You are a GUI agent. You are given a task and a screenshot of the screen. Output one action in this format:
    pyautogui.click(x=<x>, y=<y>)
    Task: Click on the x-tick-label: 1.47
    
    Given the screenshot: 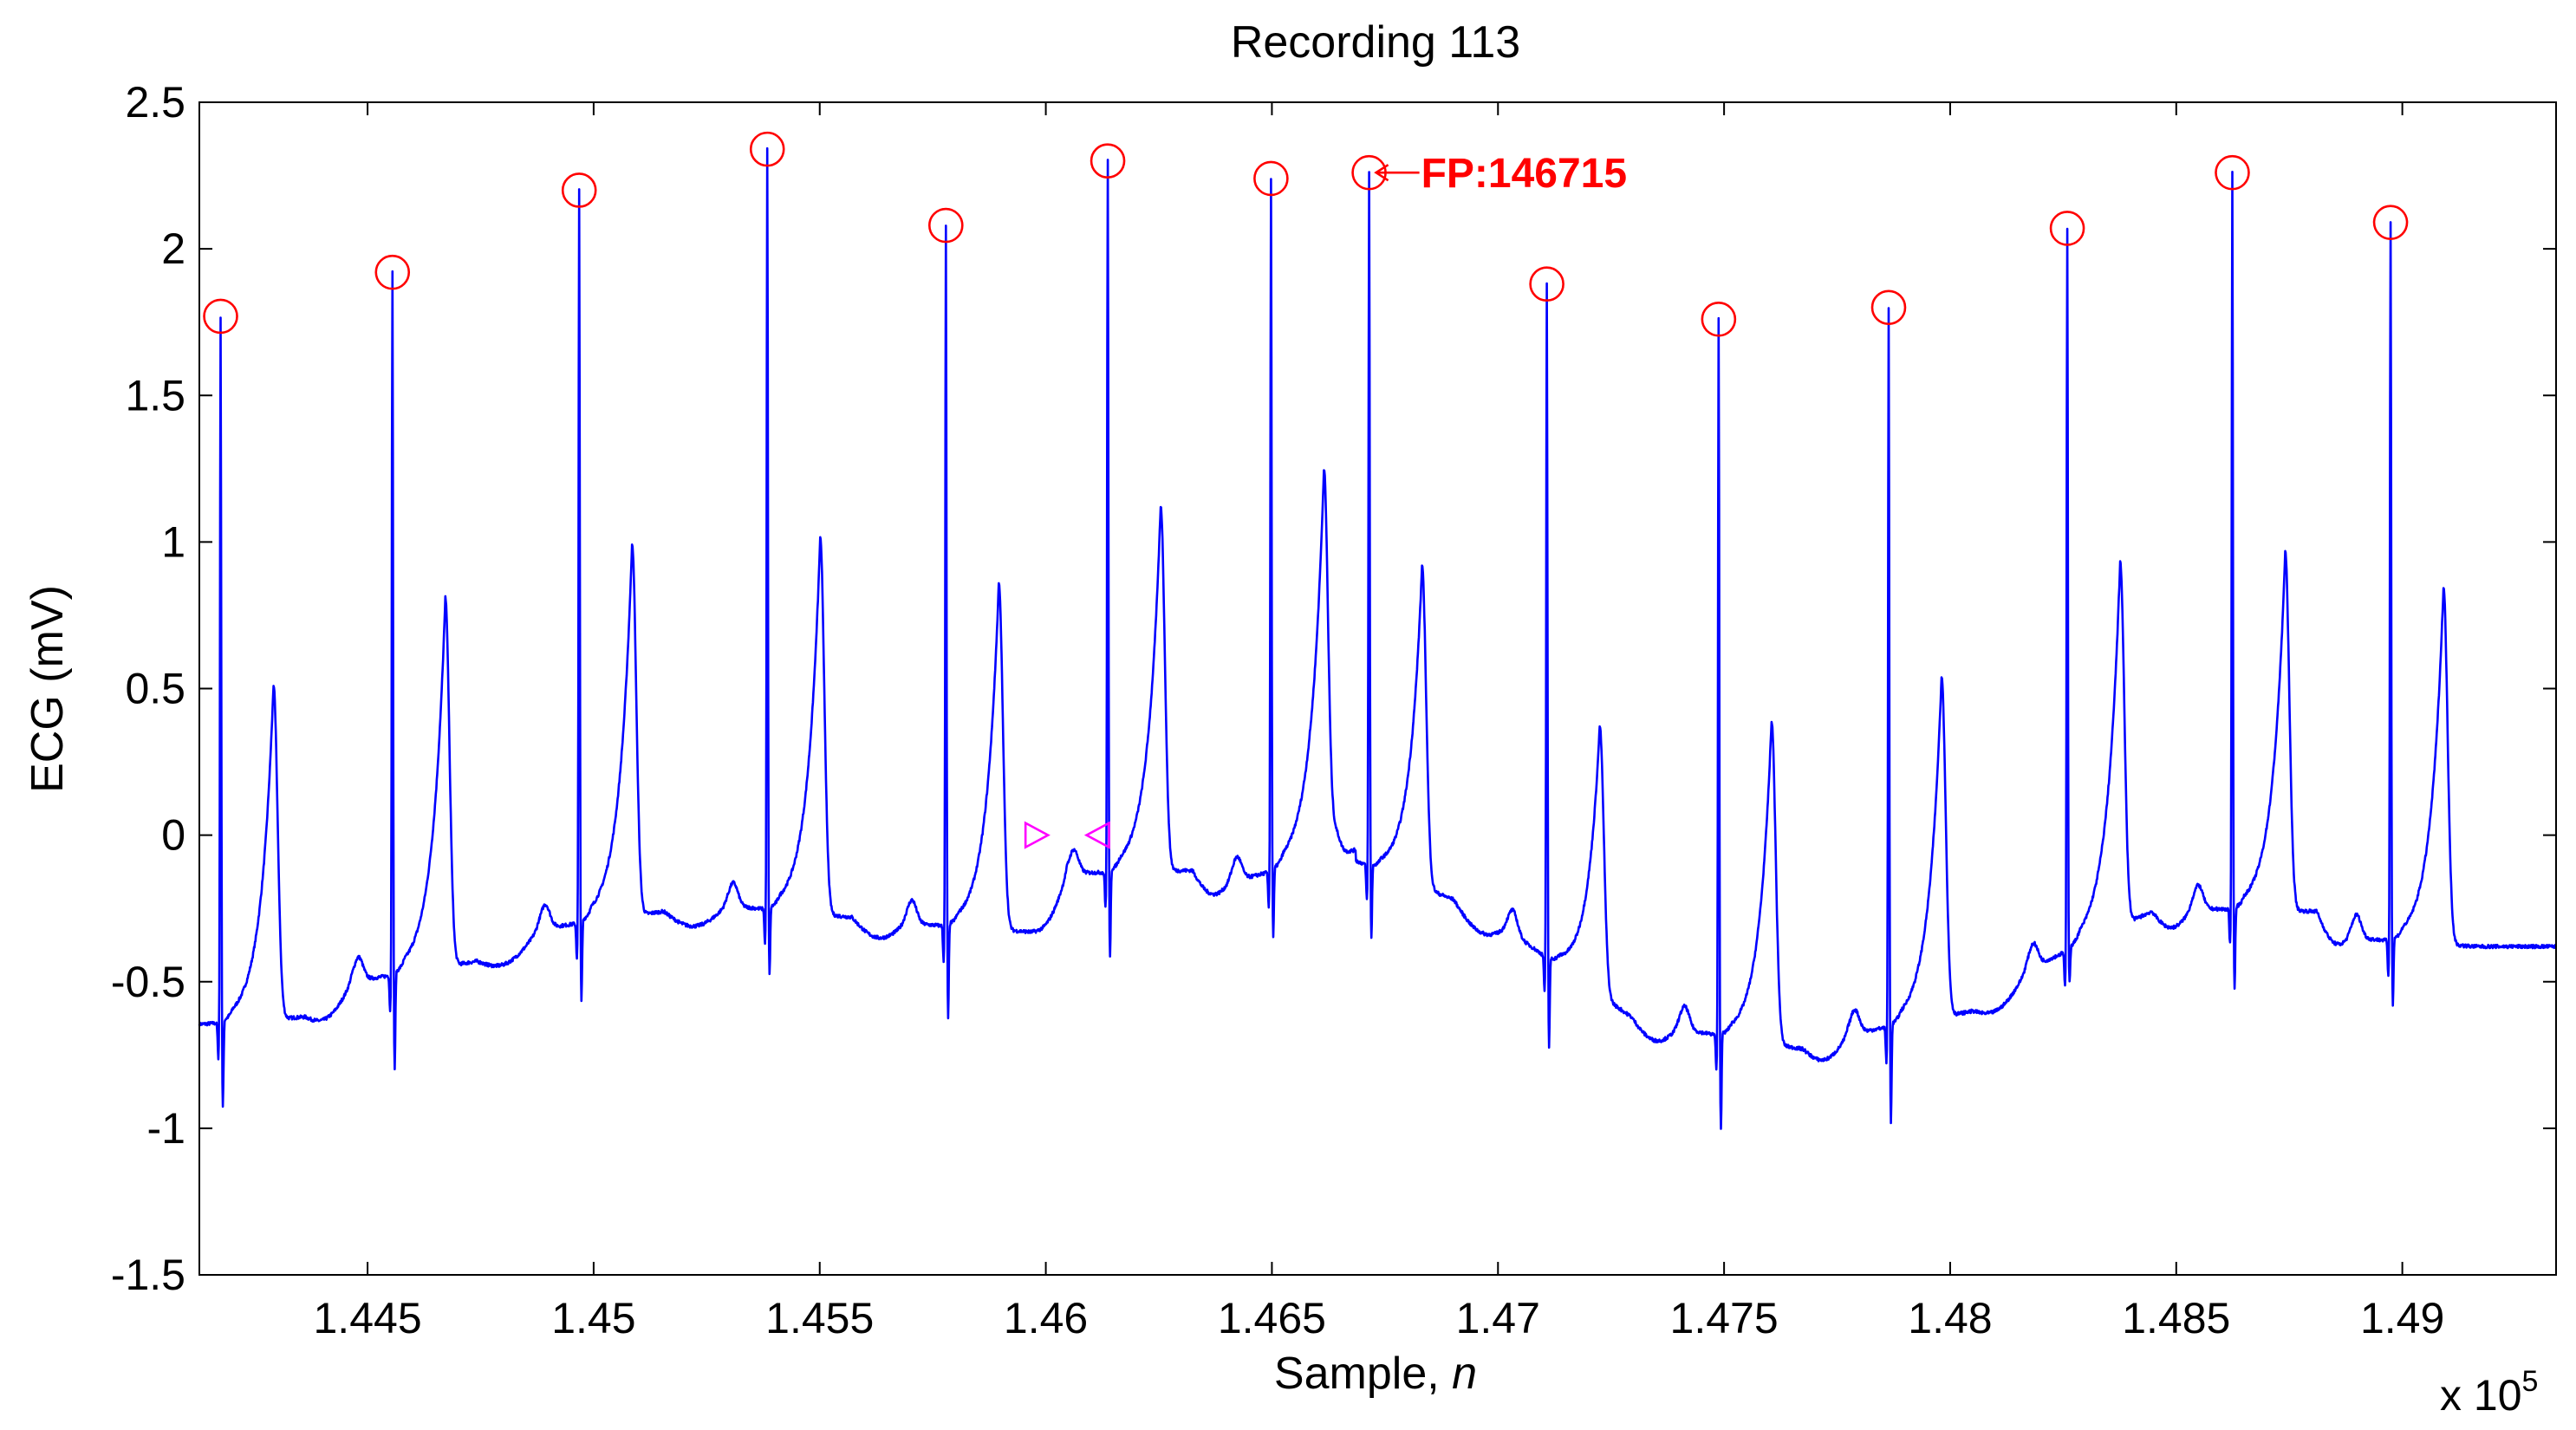 What is the action you would take?
    pyautogui.click(x=1498, y=1318)
    